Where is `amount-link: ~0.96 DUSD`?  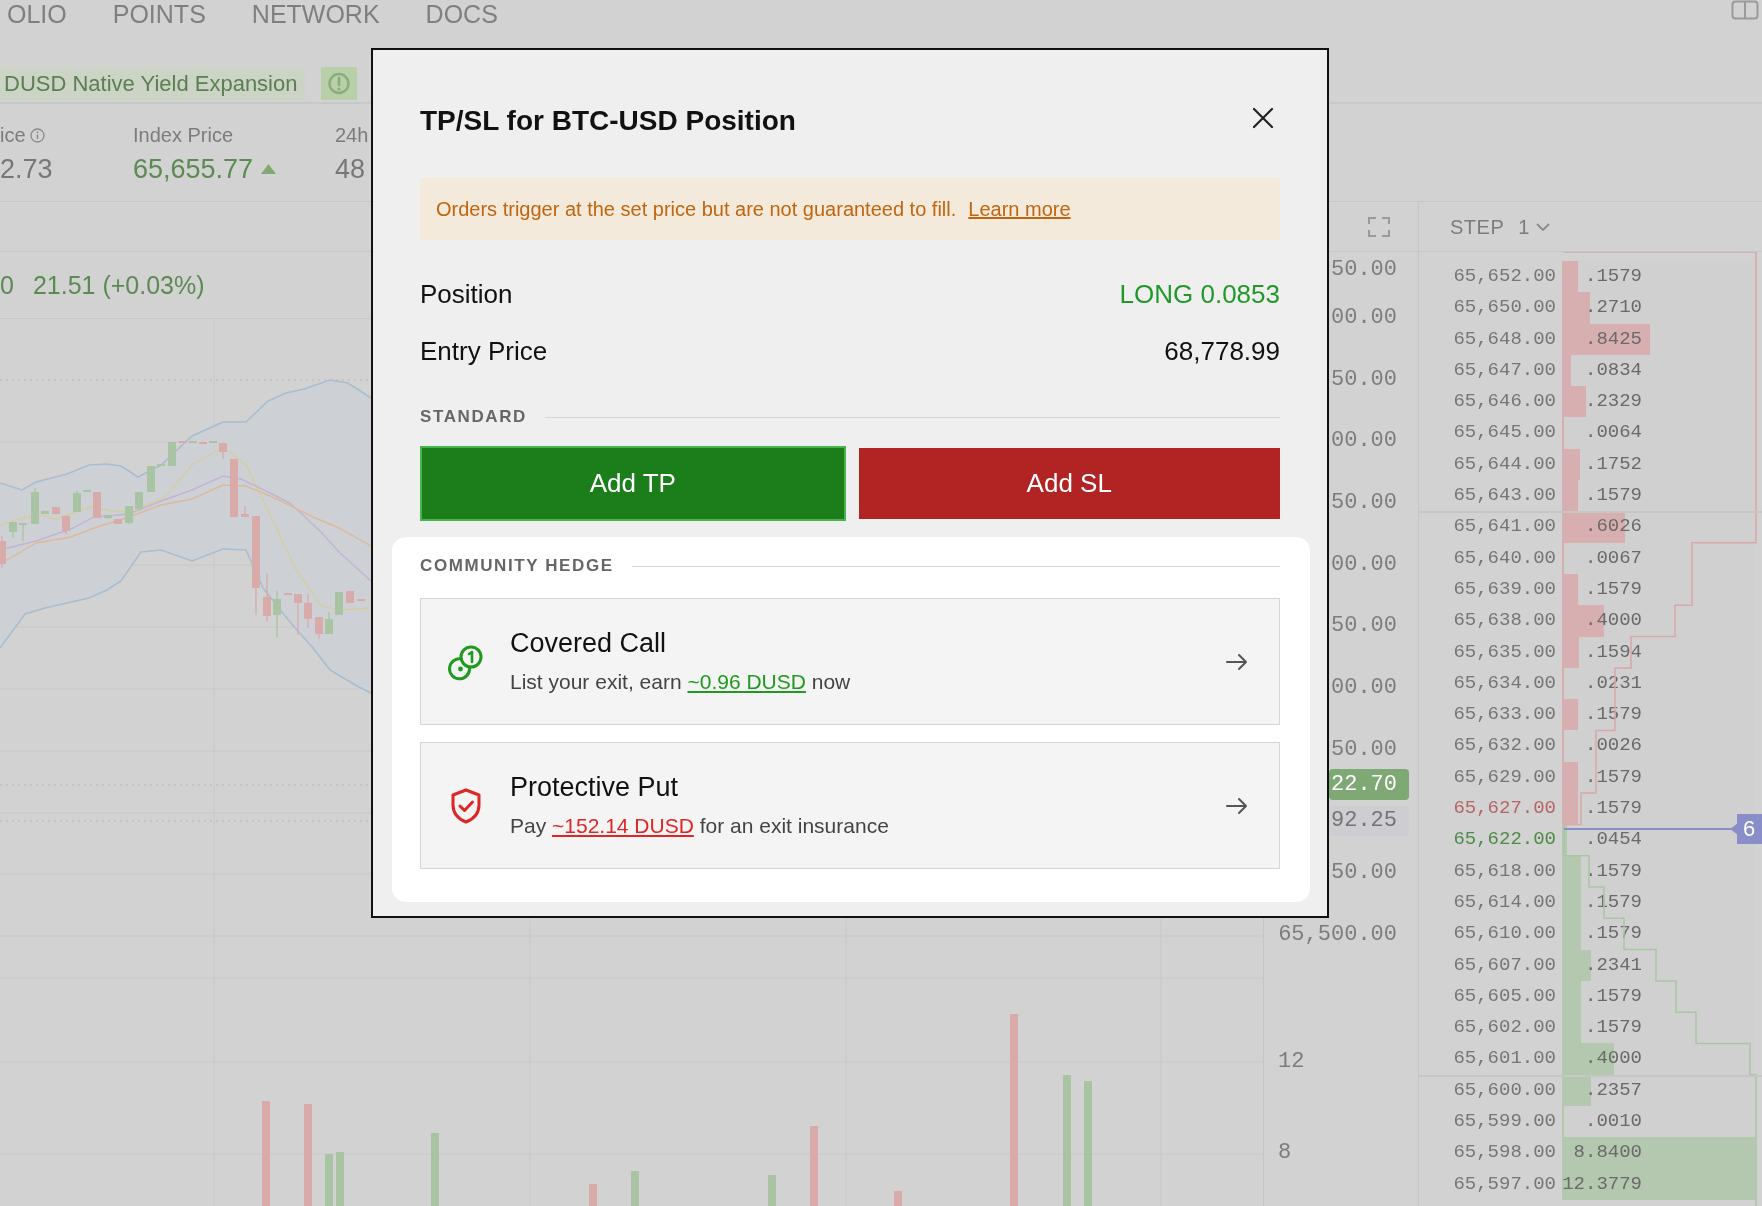
amount-link: ~0.96 DUSD is located at coordinates (746, 681).